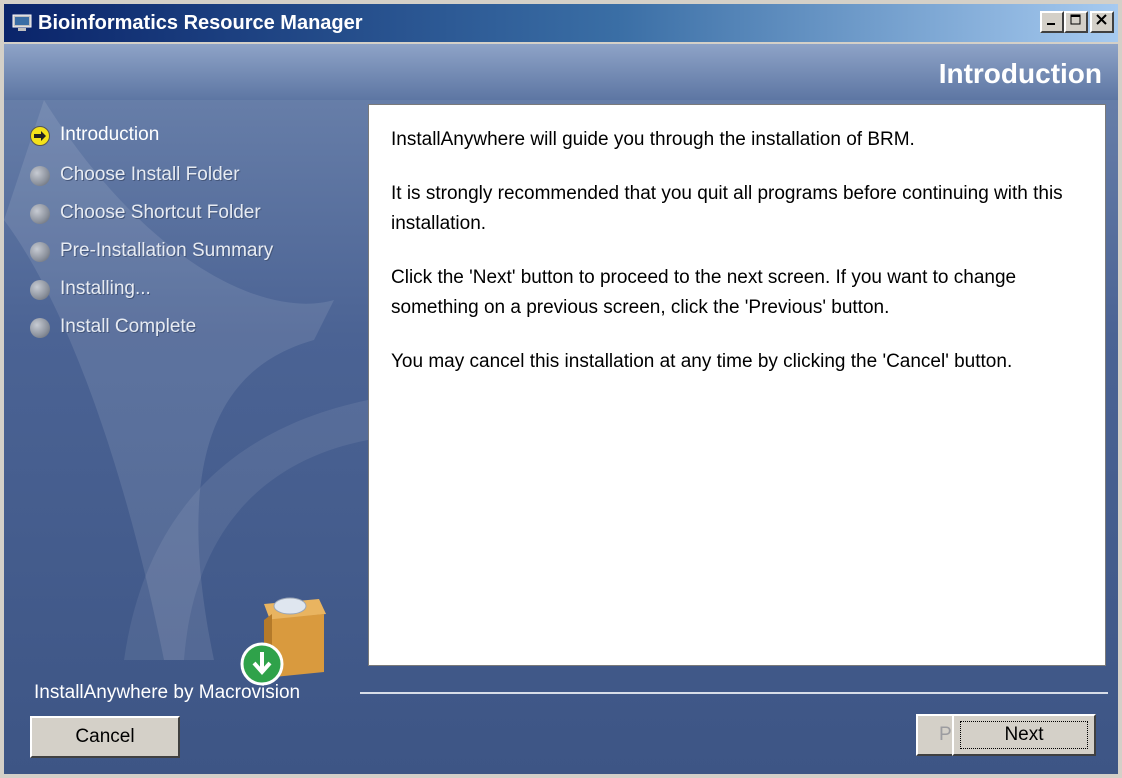 The height and width of the screenshot is (778, 1122). Describe the element at coordinates (40, 136) in the screenshot. I see `arrow-right-icon` at that location.